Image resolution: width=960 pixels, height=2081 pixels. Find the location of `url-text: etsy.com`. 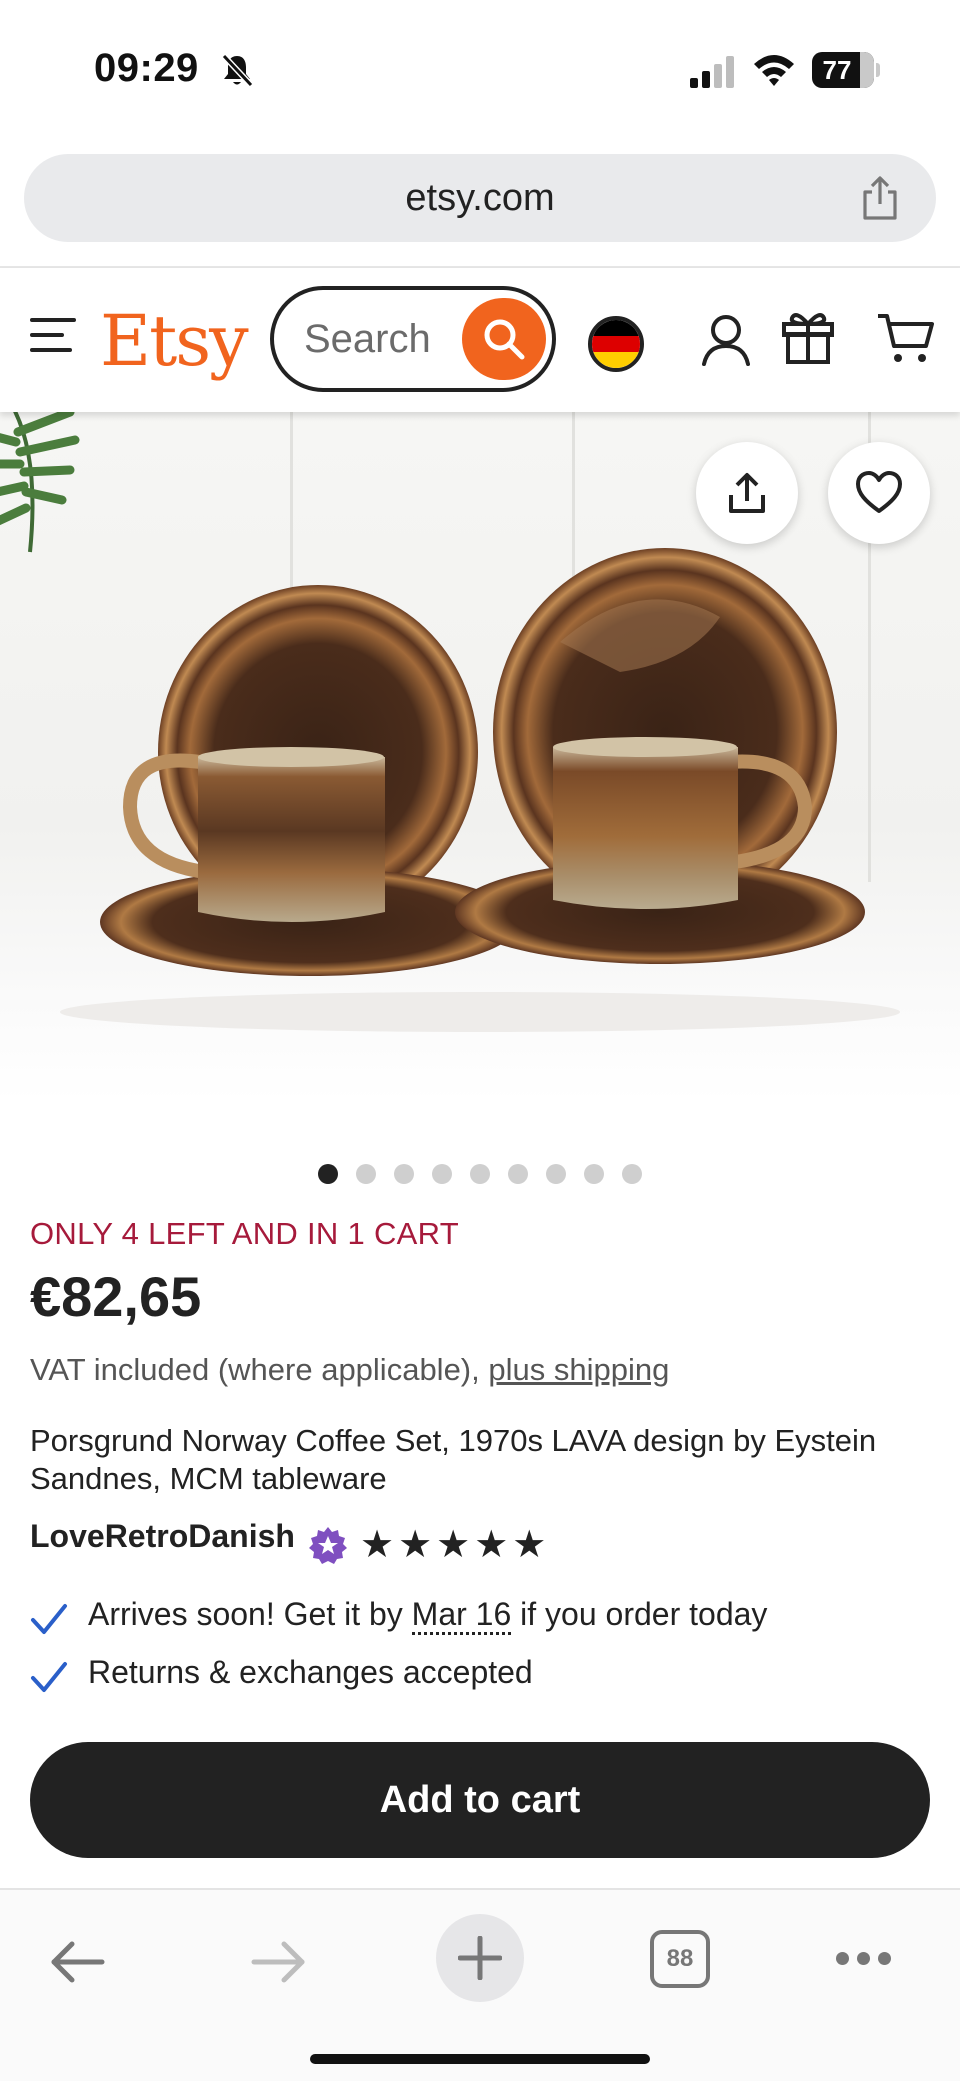

url-text: etsy.com is located at coordinates (480, 198).